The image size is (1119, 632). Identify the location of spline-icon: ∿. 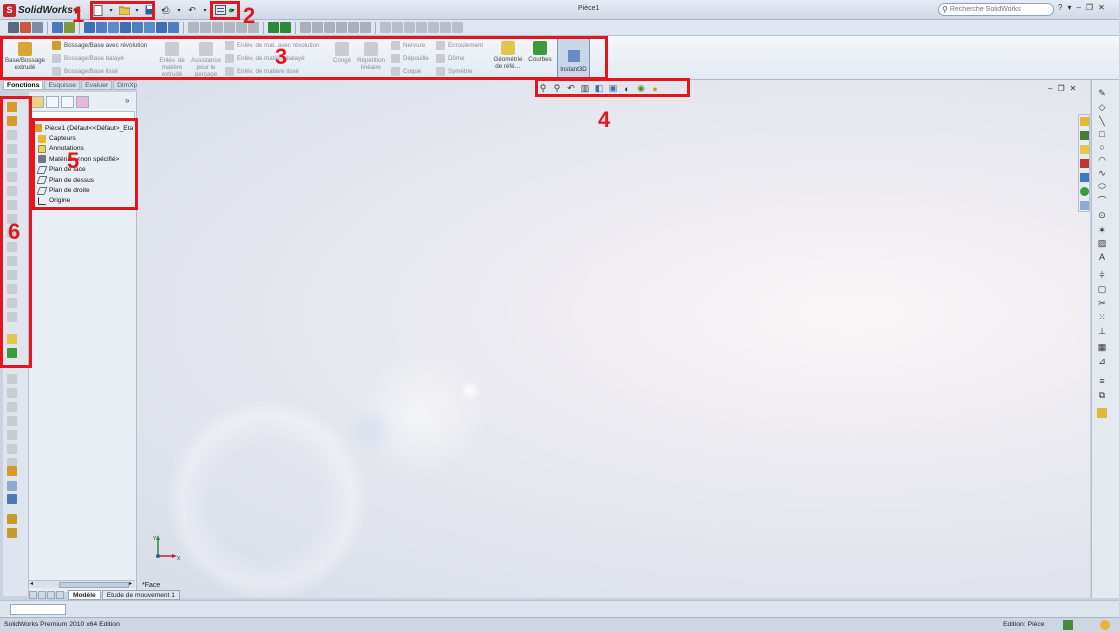
(1102, 173).